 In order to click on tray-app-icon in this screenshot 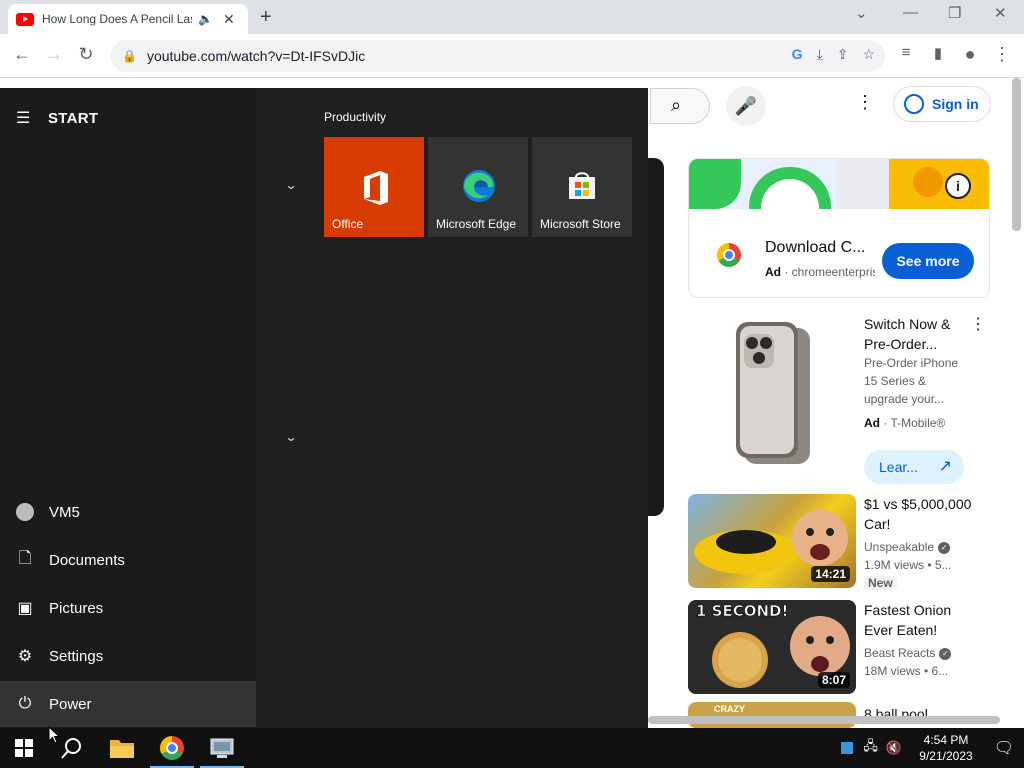, I will do `click(847, 748)`.